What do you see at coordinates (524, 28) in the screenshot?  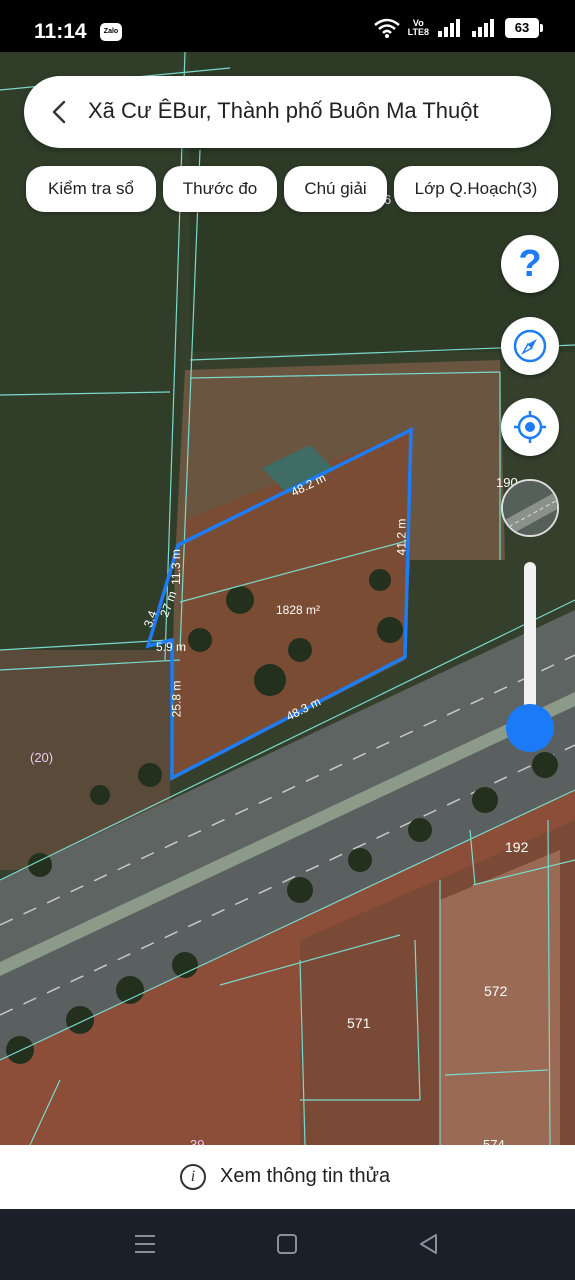 I see `battery-icon: 63` at bounding box center [524, 28].